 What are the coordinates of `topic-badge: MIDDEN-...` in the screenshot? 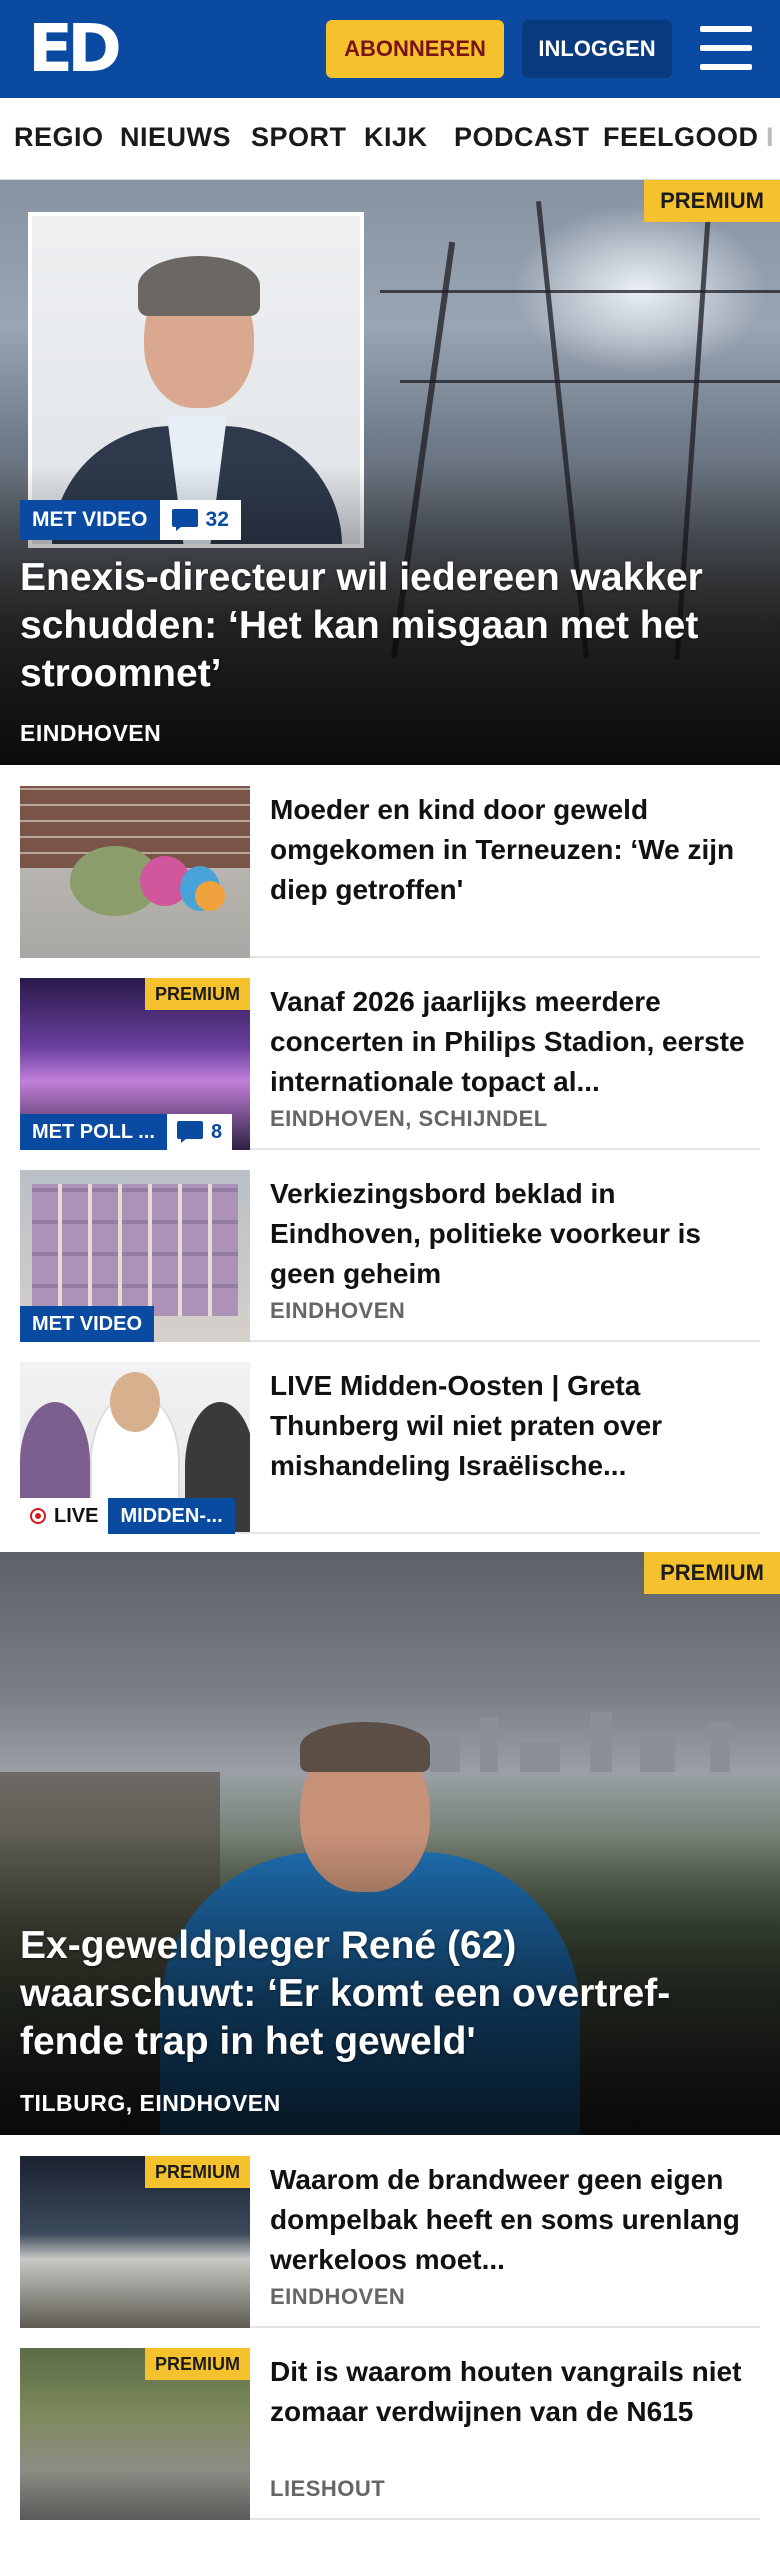 It's located at (171, 1516).